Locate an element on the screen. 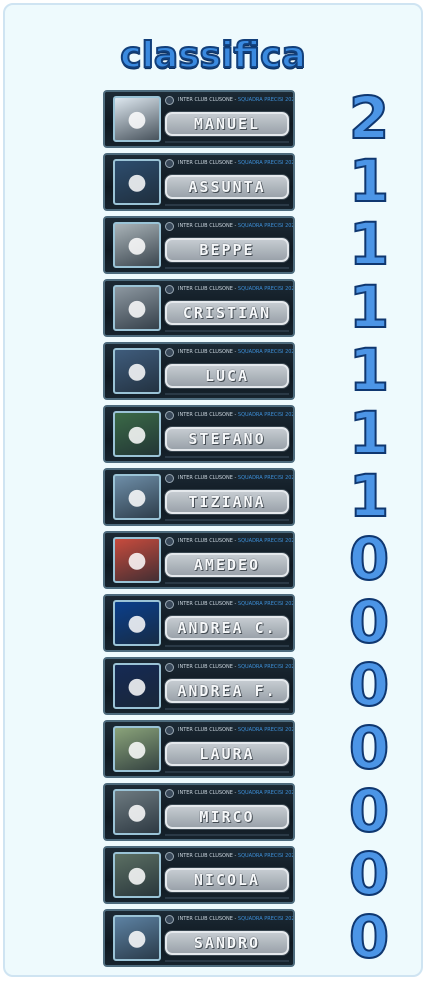 The width and height of the screenshot is (430, 984). player-name: STEFANO is located at coordinates (227, 439).